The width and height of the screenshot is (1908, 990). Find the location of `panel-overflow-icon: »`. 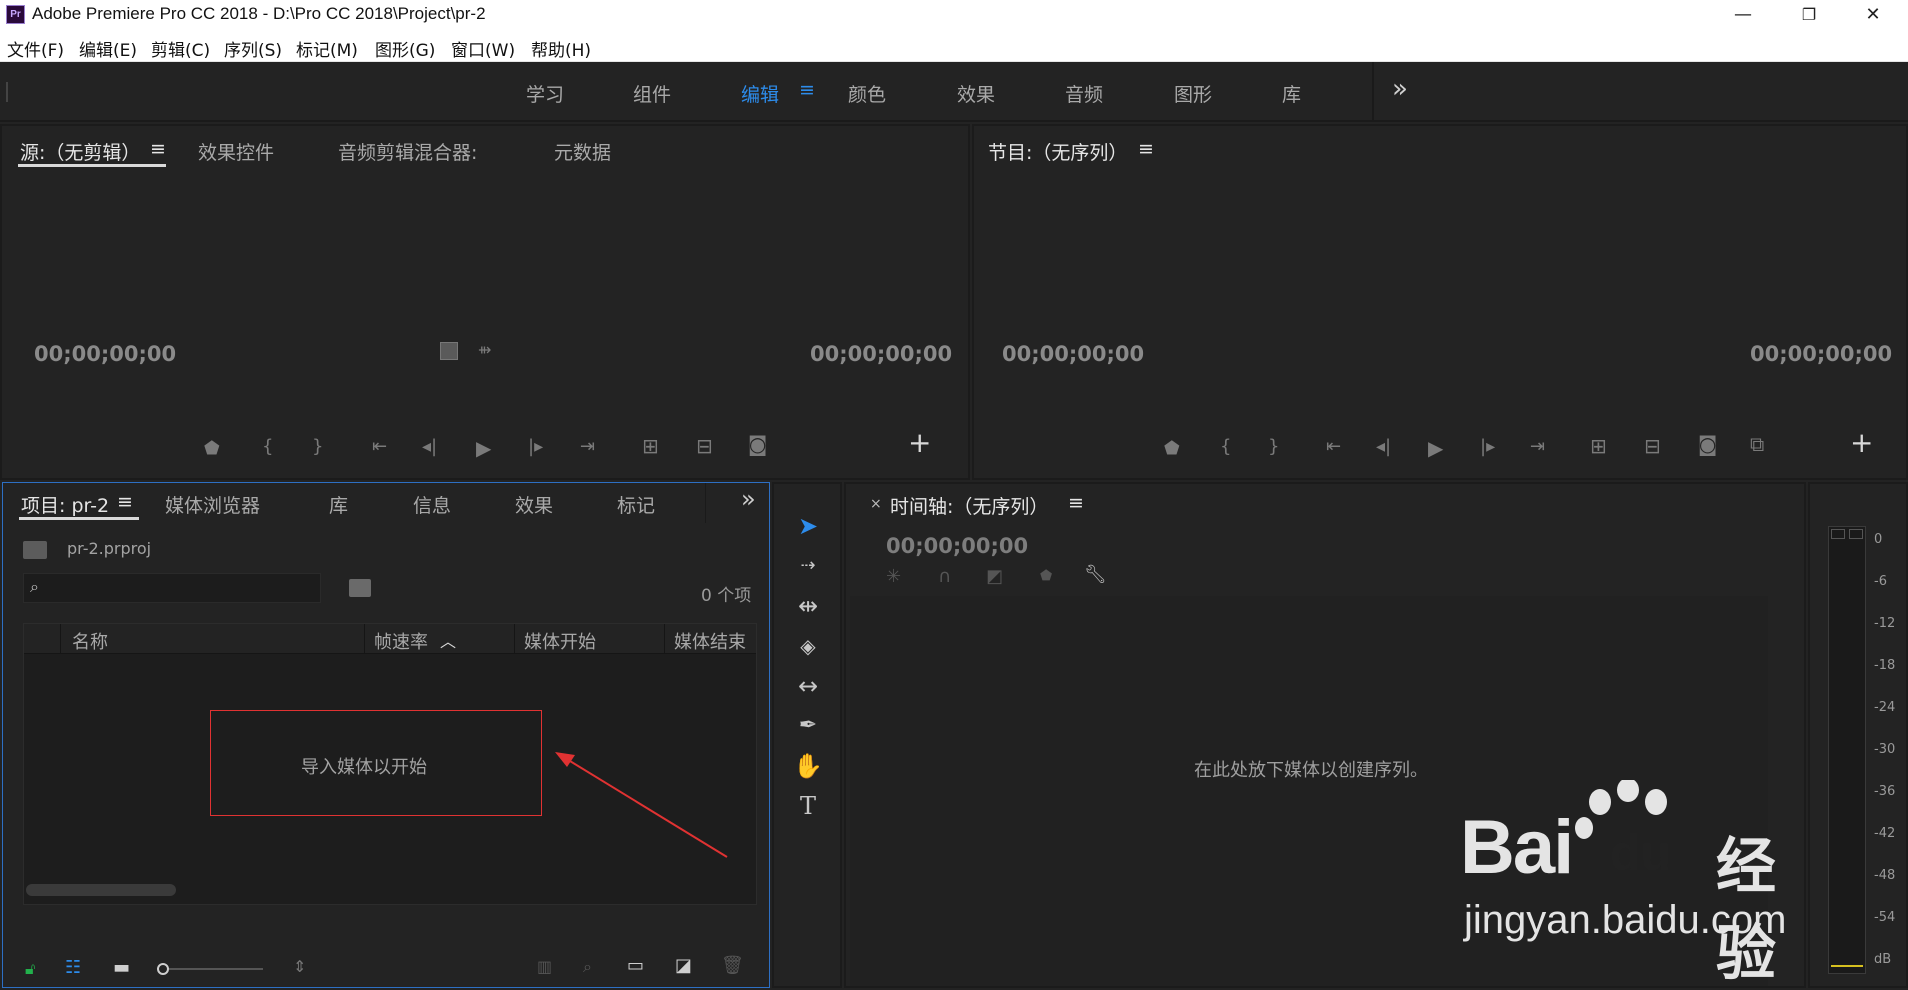

panel-overflow-icon: » is located at coordinates (748, 499).